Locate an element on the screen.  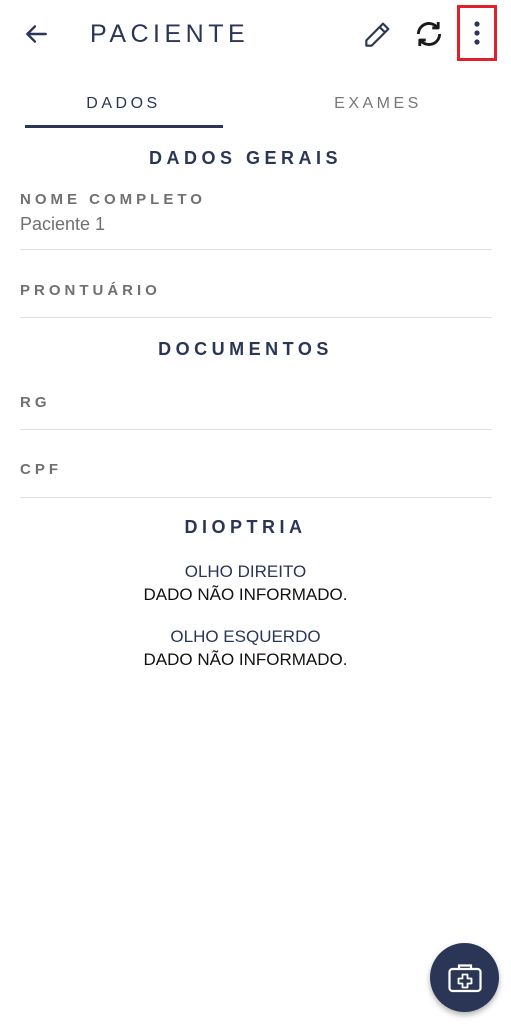
olho-direito-value: DADO NÃO INFORMADO. is located at coordinates (245, 594).